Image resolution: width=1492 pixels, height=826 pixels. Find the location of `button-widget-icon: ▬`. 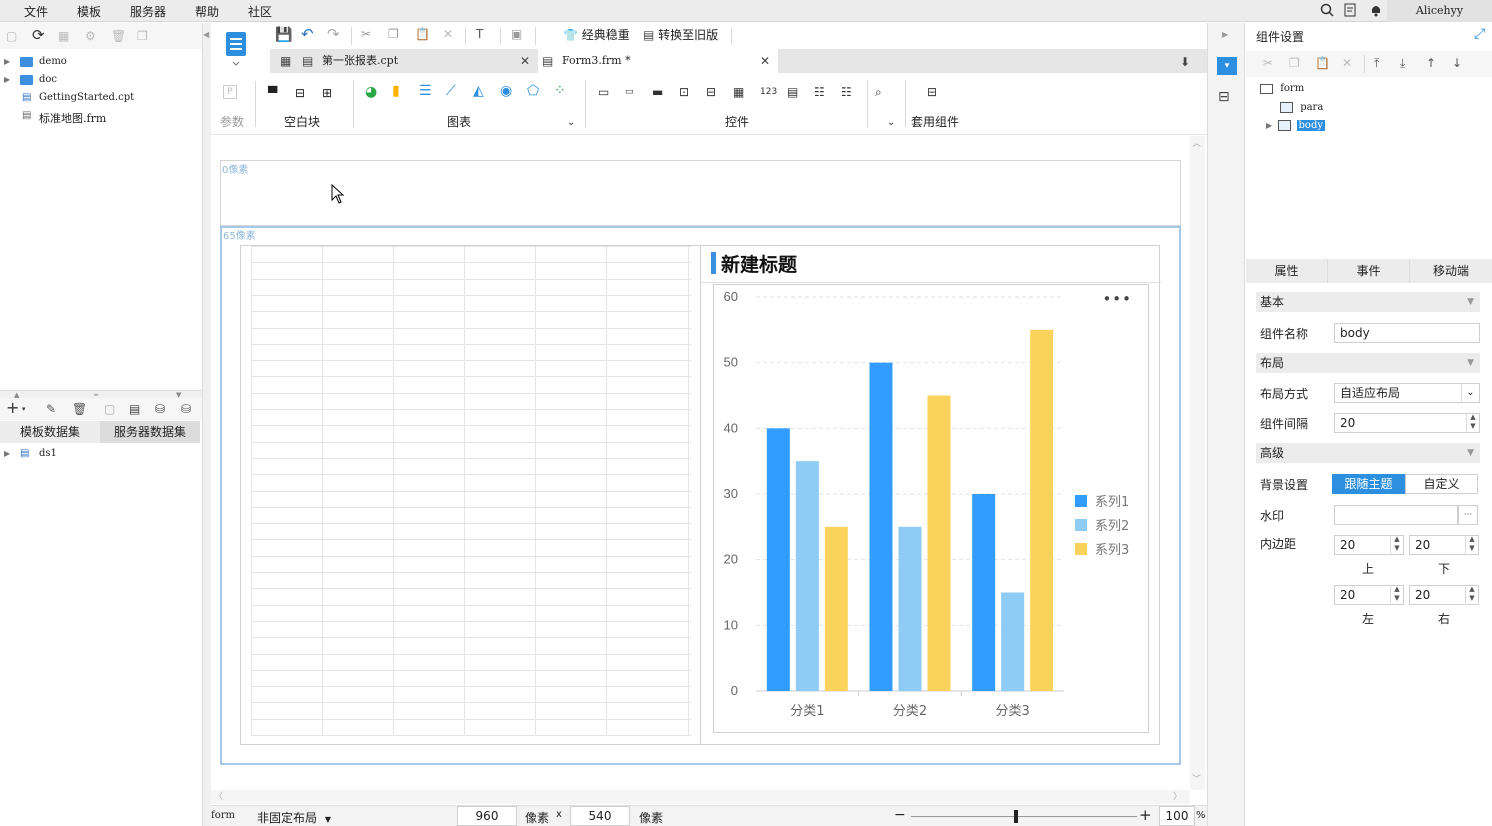

button-widget-icon: ▬ is located at coordinates (657, 92).